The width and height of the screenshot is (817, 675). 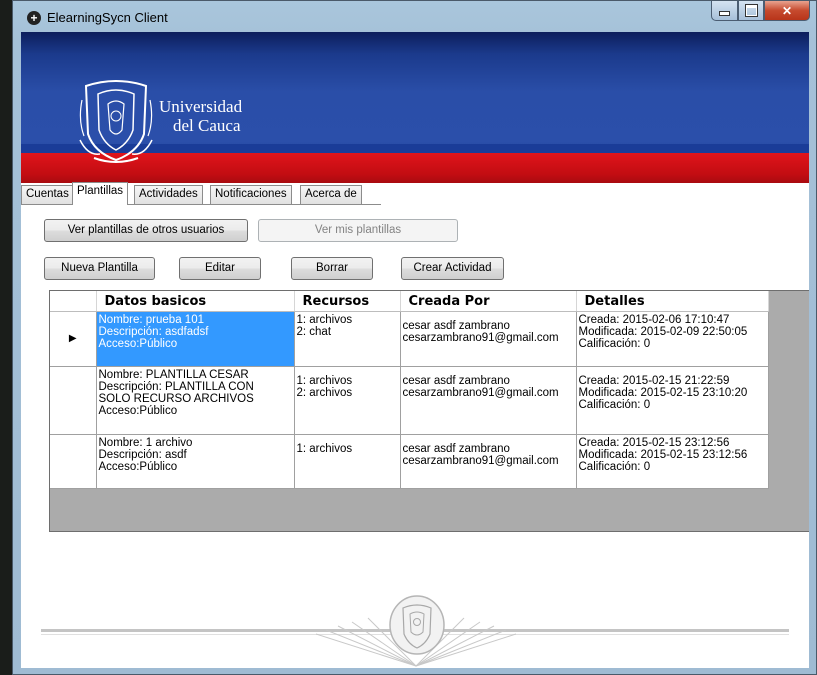 I want to click on tab-acerca-de: Acerca de, so click(x=331, y=194).